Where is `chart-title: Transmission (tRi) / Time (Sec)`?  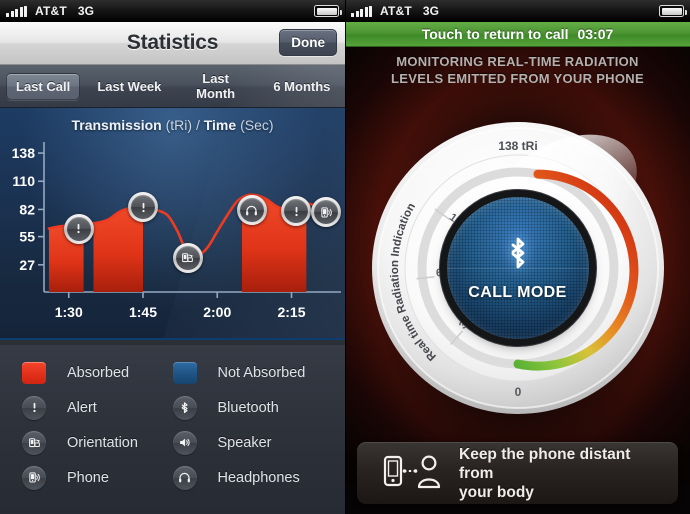 chart-title: Transmission (tRi) / Time (Sec) is located at coordinates (172, 125).